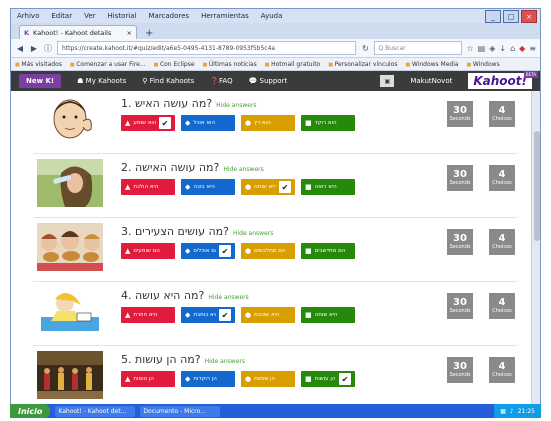  What do you see at coordinates (268, 315) in the screenshot?
I see `answer-yellow: ● היא שוכבת` at bounding box center [268, 315].